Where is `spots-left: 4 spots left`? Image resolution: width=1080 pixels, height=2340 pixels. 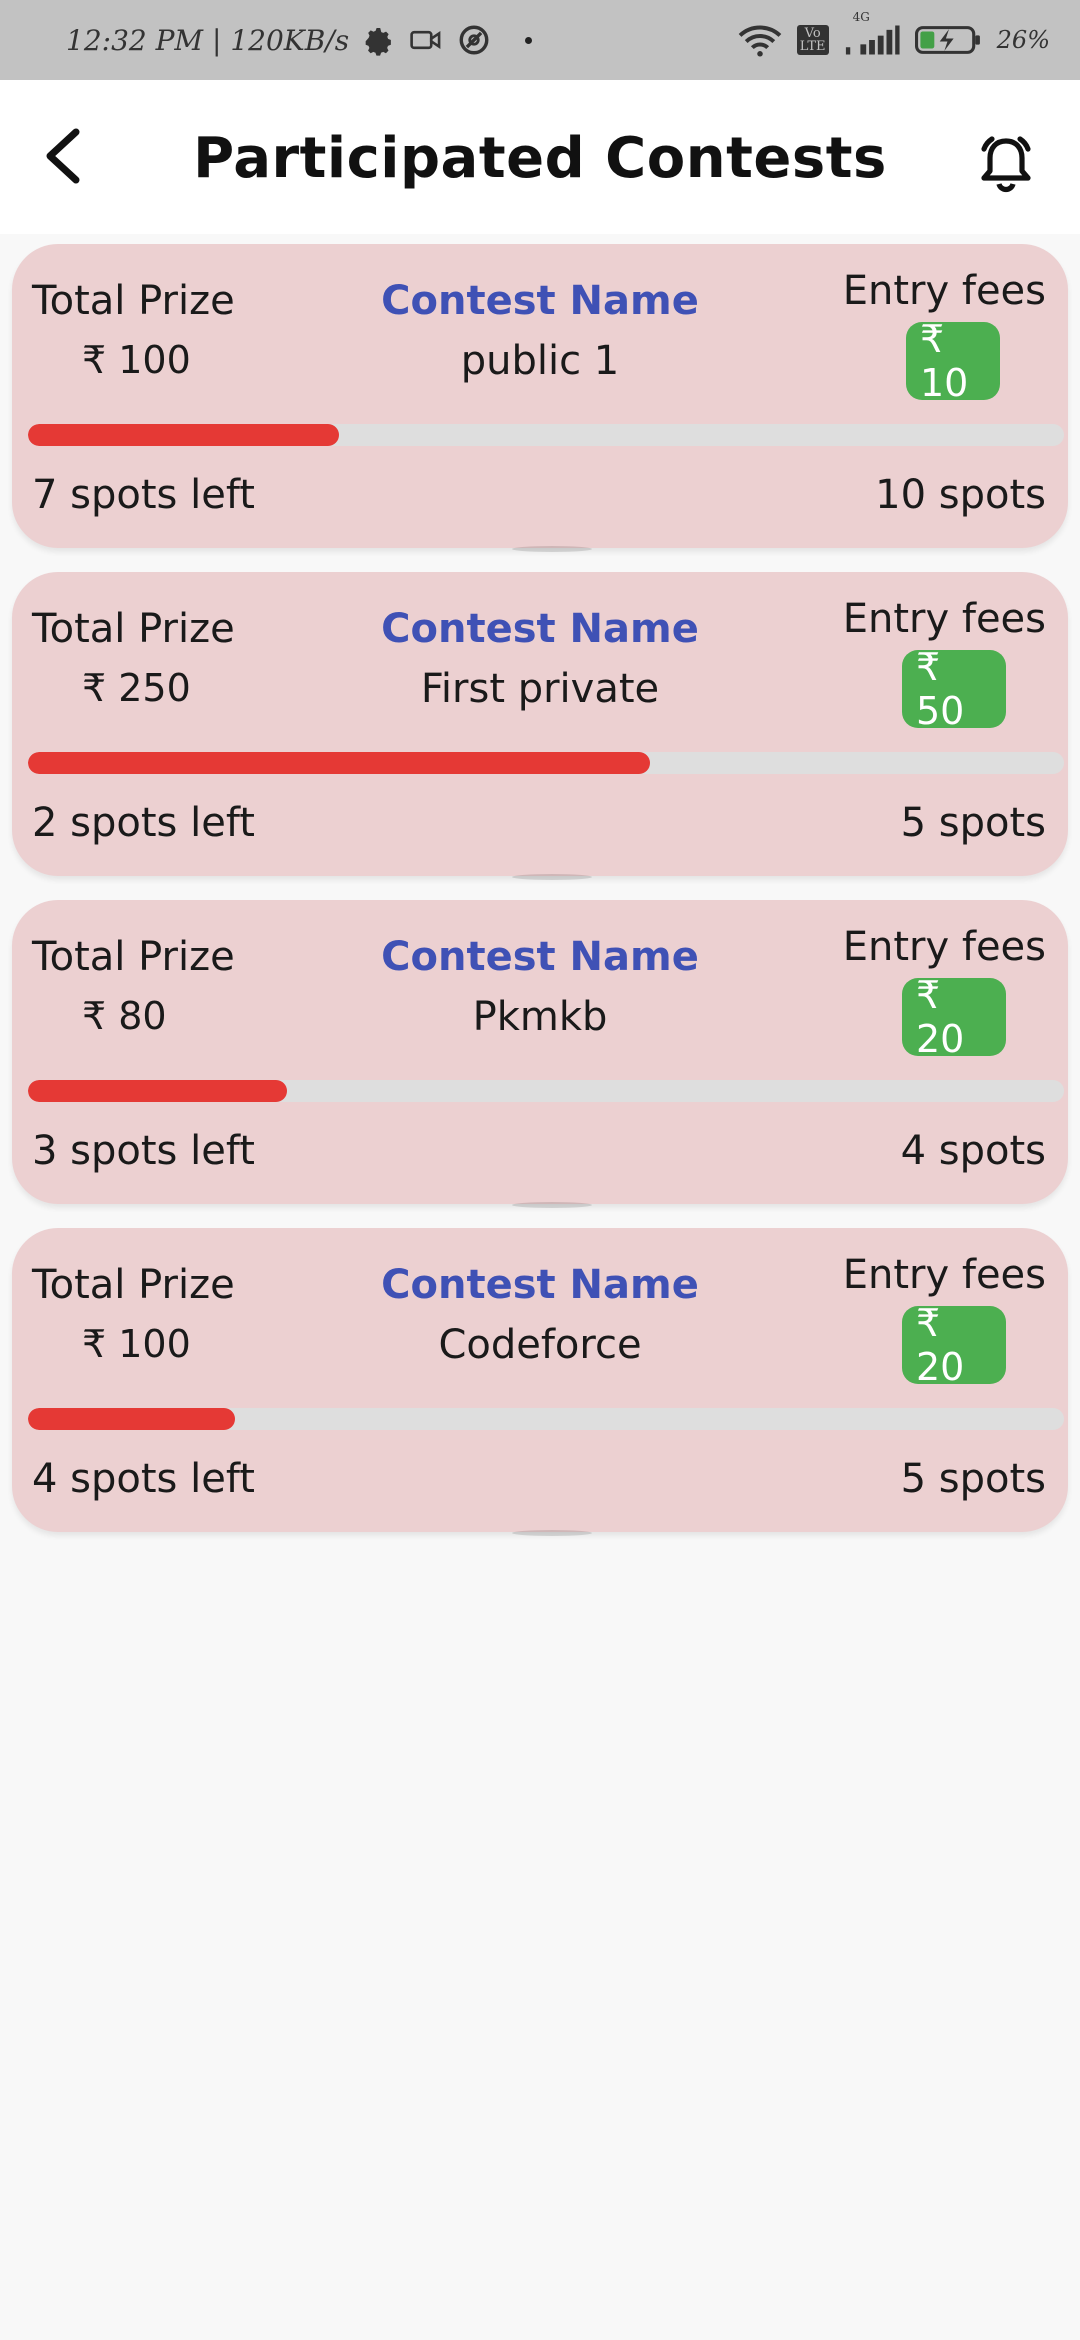 spots-left: 4 spots left is located at coordinates (143, 1479).